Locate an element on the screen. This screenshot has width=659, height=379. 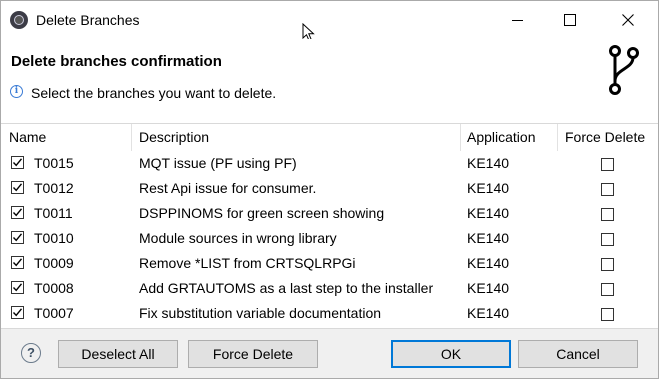
close-icon is located at coordinates (628, 20).